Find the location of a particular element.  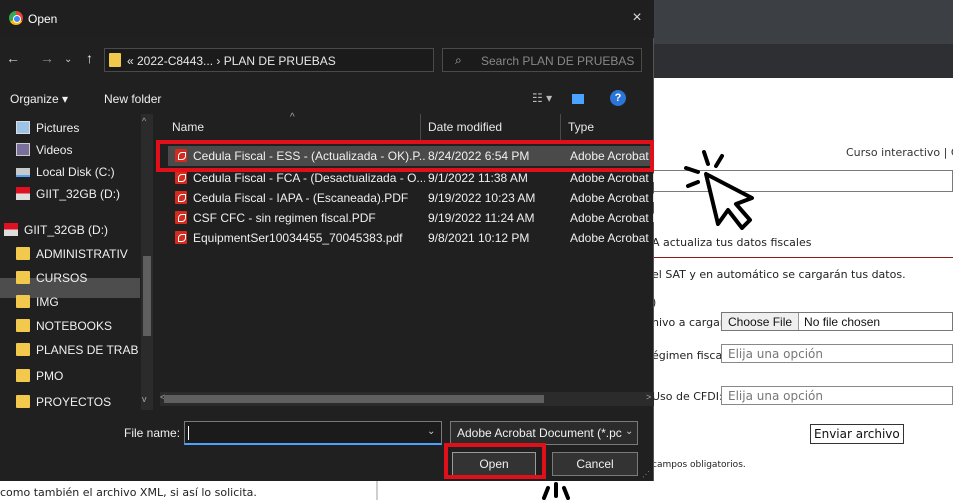

nav-item-folder: NOTEBOOKS is located at coordinates (75, 326).